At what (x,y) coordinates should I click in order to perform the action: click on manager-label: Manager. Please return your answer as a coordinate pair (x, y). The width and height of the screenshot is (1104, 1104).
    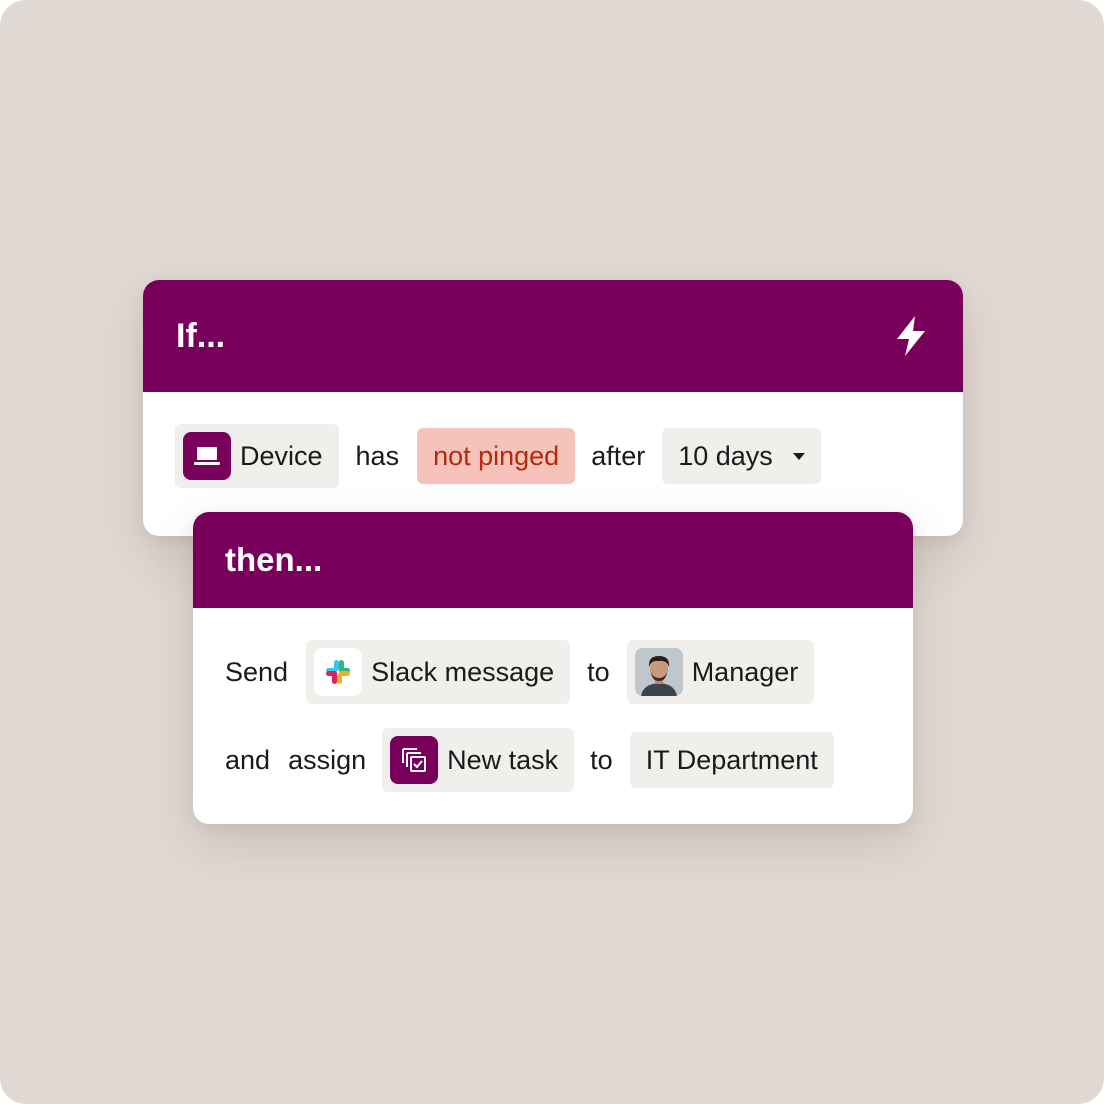
    Looking at the image, I should click on (745, 671).